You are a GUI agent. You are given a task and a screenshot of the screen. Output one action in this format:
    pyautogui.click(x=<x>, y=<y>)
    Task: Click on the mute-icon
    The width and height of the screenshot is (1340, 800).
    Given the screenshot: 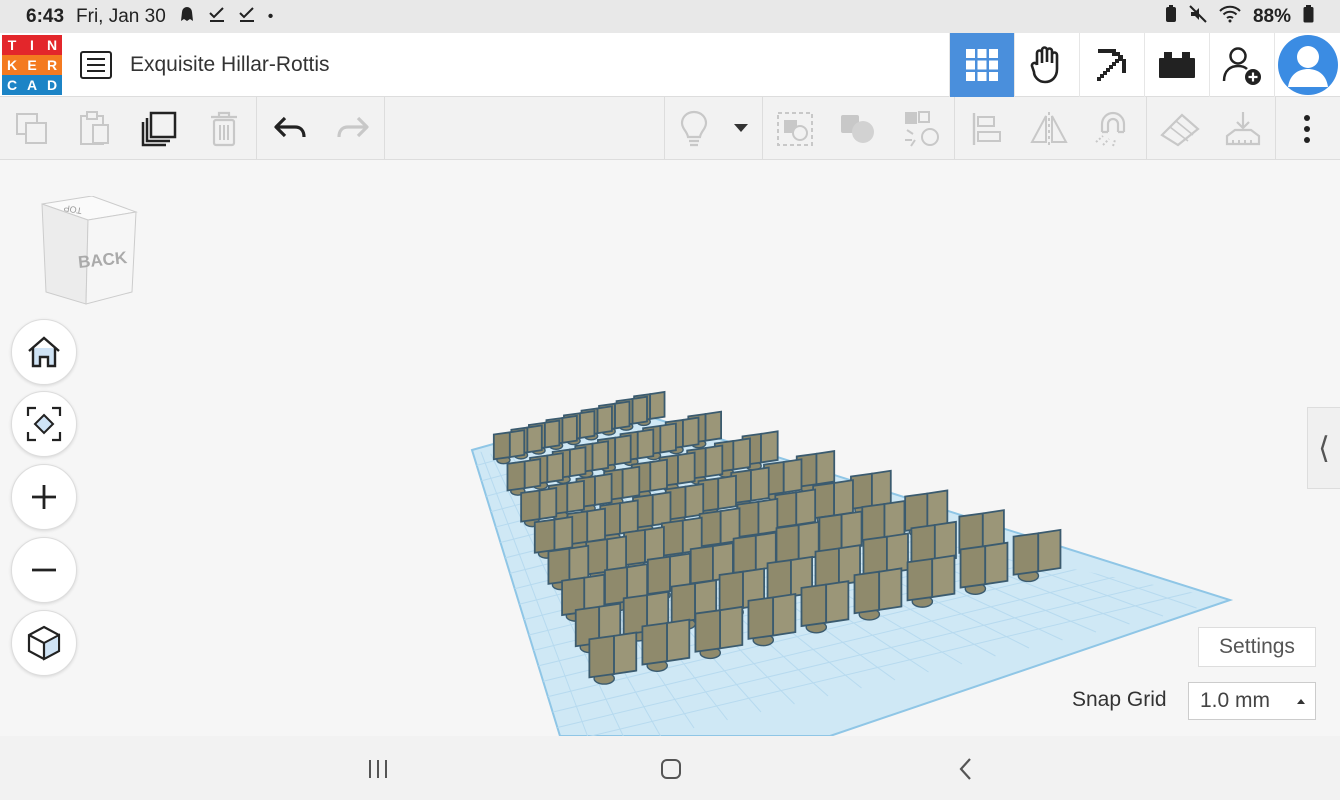 What is the action you would take?
    pyautogui.click(x=1198, y=16)
    